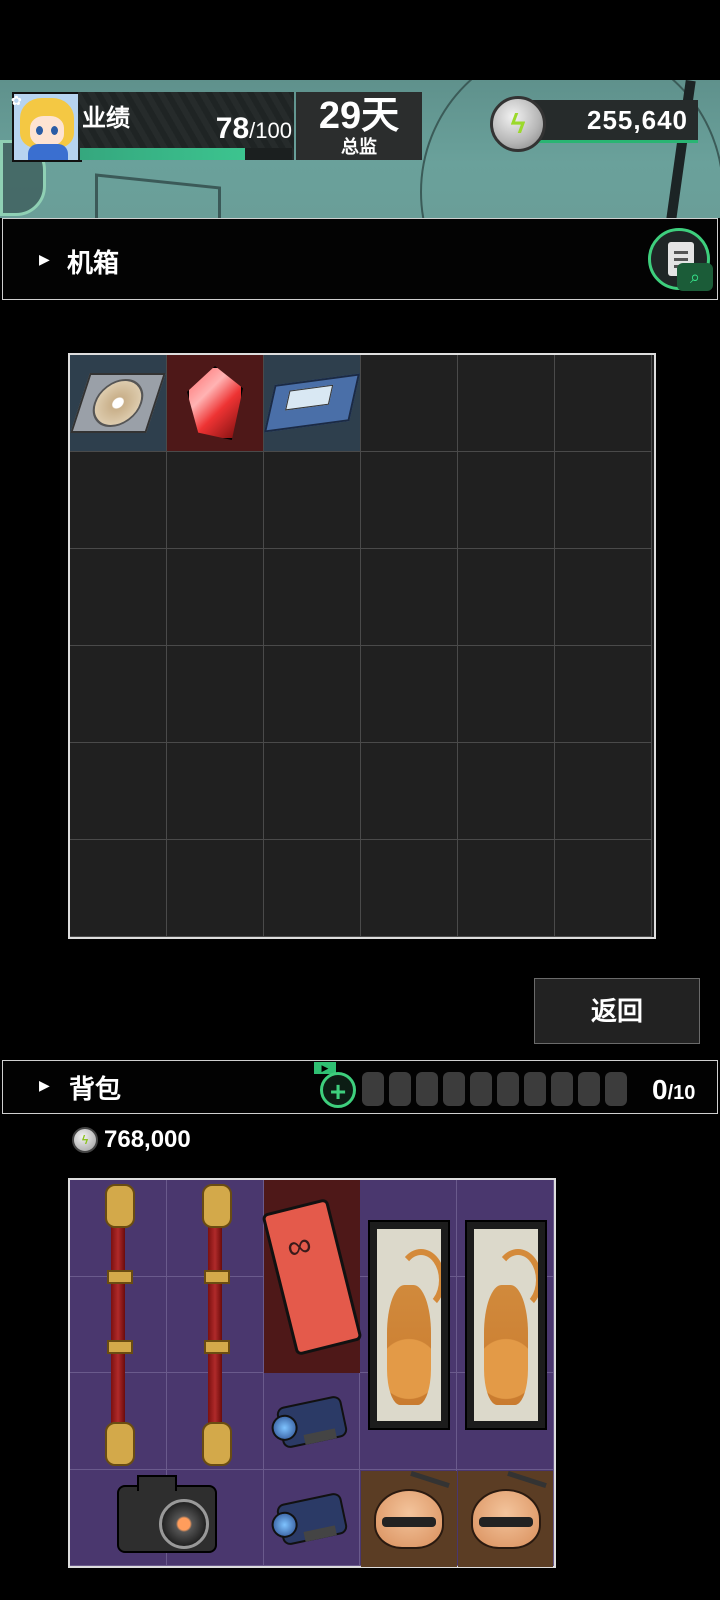 The width and height of the screenshot is (720, 1600). Describe the element at coordinates (680, 259) in the screenshot. I see `inspect-clipboard-button: ⌕` at that location.